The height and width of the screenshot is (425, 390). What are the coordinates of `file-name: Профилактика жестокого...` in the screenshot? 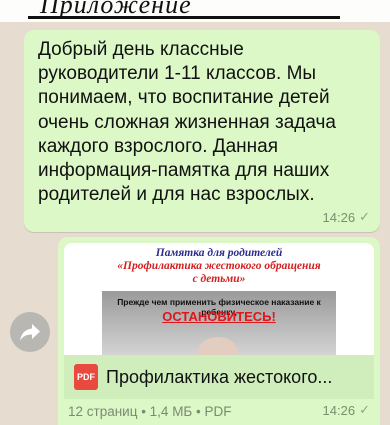 It's located at (219, 376).